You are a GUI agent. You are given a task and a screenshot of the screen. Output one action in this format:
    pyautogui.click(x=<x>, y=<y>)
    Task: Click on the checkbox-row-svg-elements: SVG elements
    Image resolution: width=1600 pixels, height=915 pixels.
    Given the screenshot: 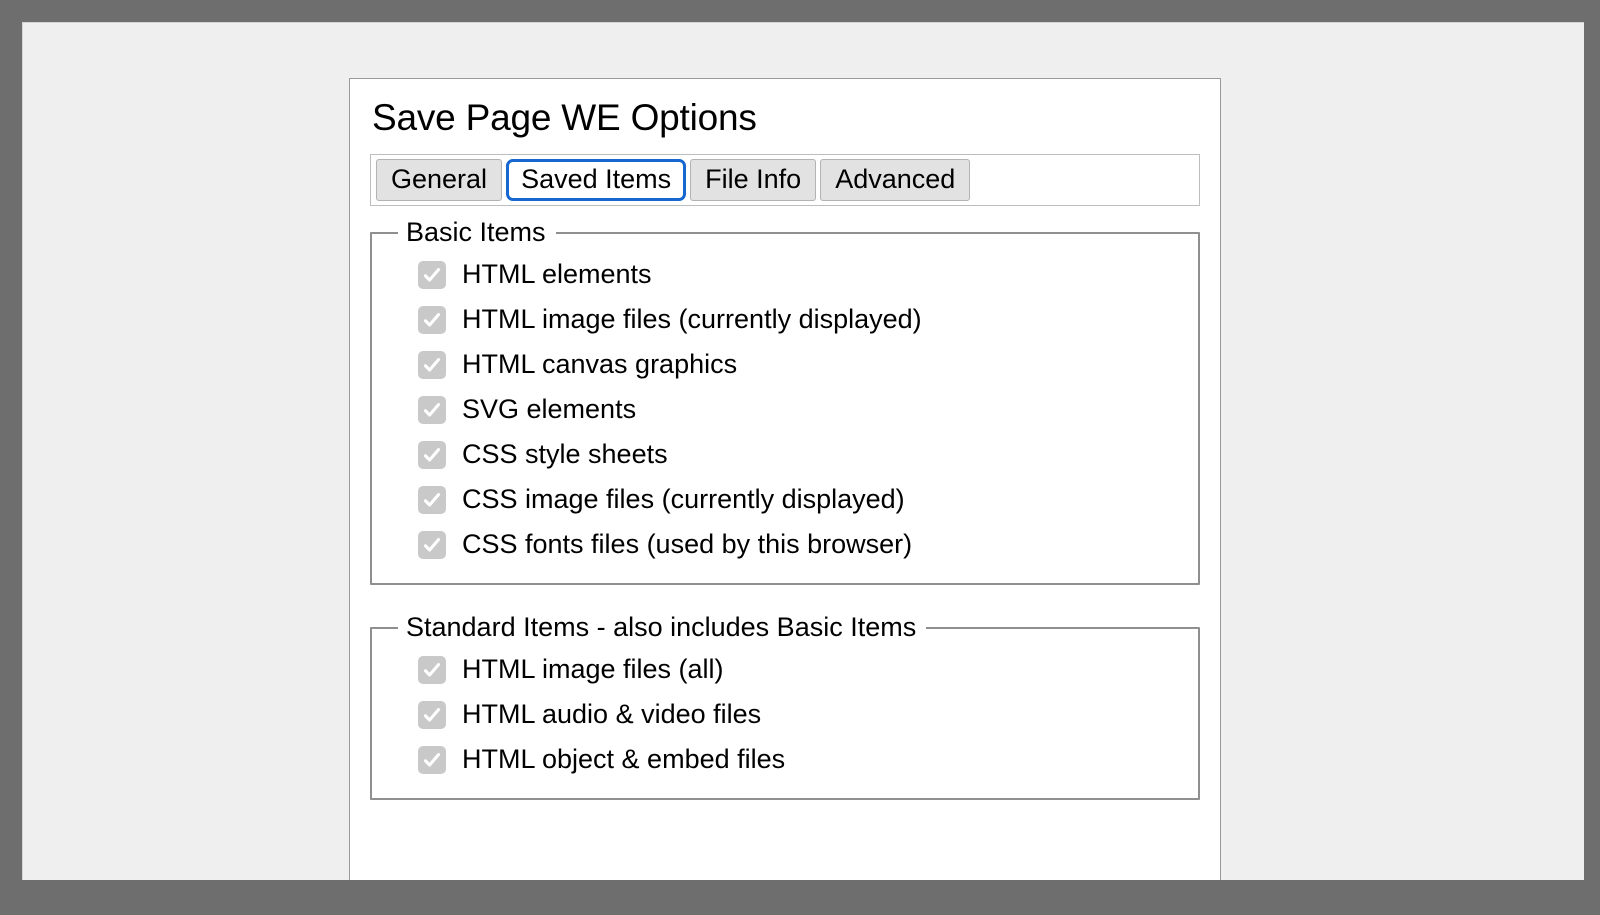 What is the action you would take?
    pyautogui.click(x=785, y=409)
    